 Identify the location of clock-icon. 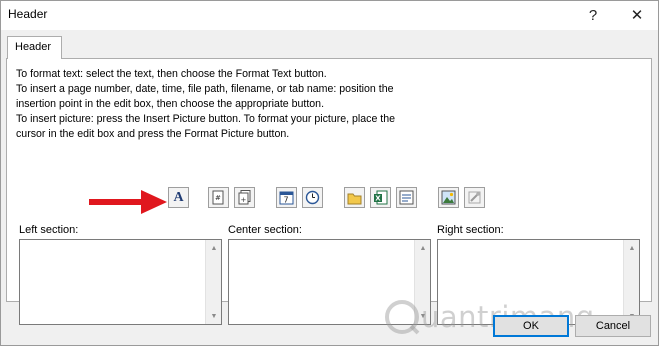
(312, 197).